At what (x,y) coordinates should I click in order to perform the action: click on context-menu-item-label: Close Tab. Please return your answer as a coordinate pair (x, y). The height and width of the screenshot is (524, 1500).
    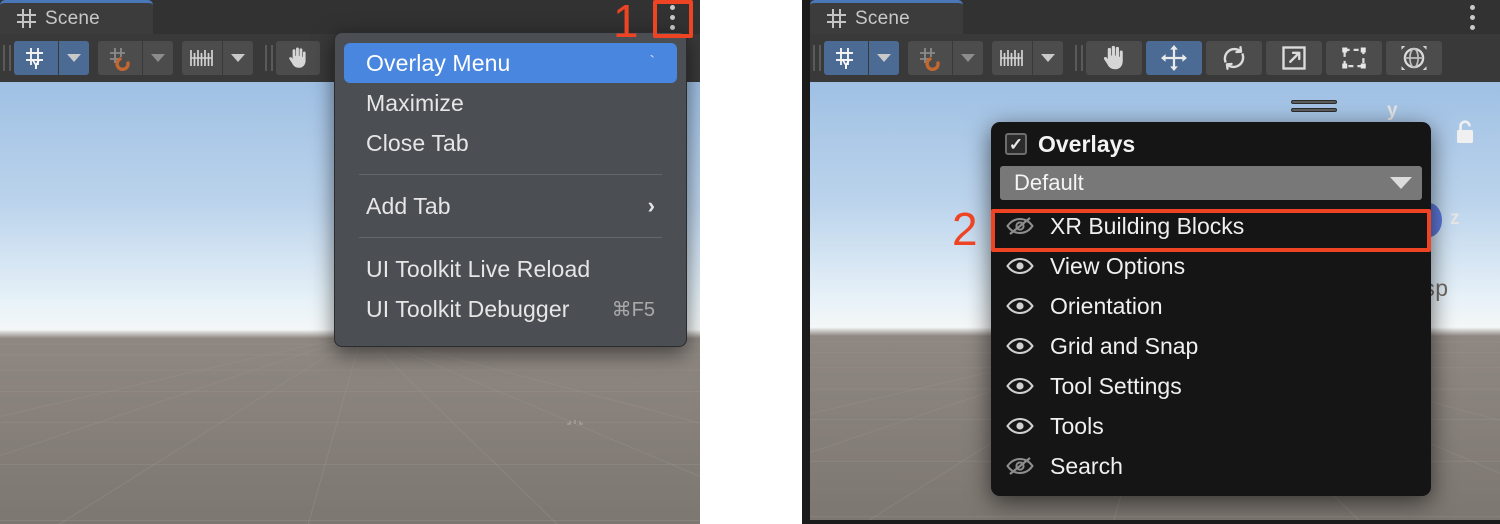
    Looking at the image, I should click on (417, 142).